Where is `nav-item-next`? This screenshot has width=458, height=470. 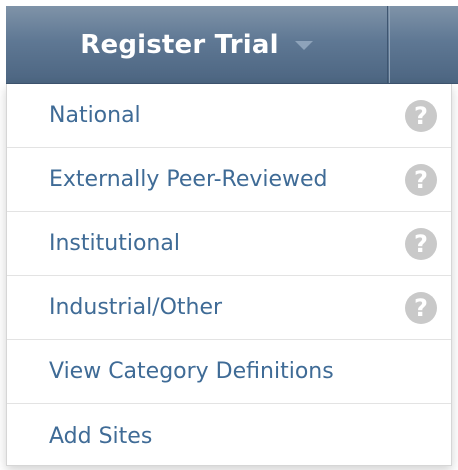
nav-item-next is located at coordinates (423, 44).